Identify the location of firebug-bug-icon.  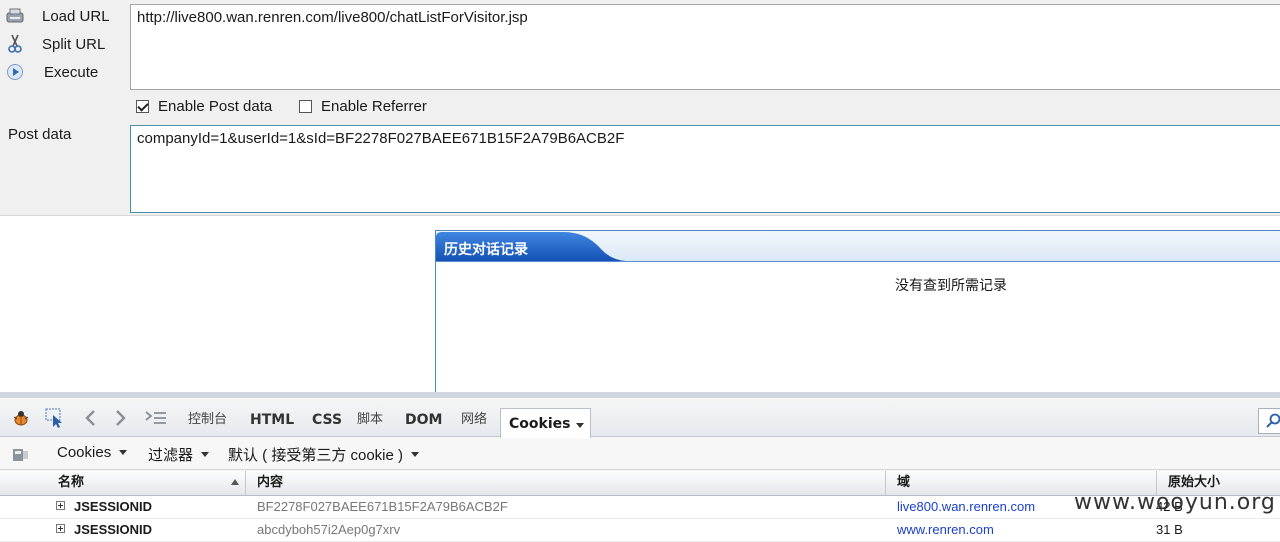
(21, 418).